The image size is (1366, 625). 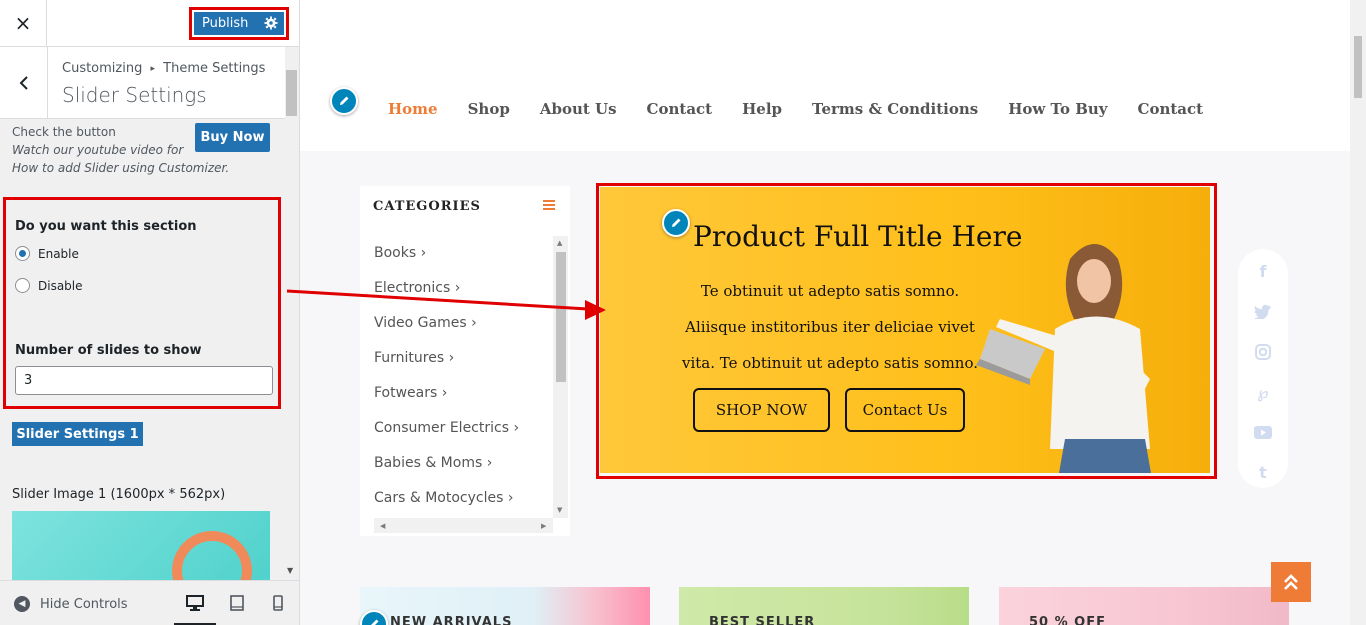 What do you see at coordinates (22, 604) in the screenshot?
I see `collapse-icon: ◀` at bounding box center [22, 604].